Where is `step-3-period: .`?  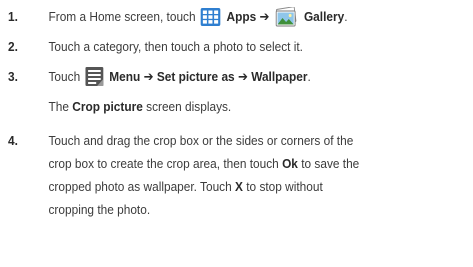
step-3-period: . is located at coordinates (309, 76).